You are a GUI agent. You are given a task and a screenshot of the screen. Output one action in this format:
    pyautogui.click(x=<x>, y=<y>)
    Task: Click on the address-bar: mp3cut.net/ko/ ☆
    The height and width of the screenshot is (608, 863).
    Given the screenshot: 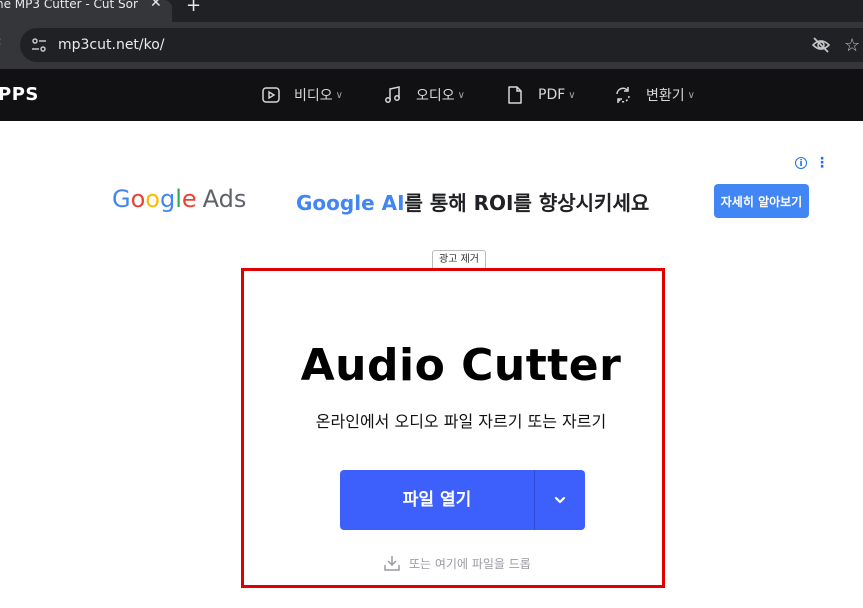 What is the action you would take?
    pyautogui.click(x=441, y=45)
    